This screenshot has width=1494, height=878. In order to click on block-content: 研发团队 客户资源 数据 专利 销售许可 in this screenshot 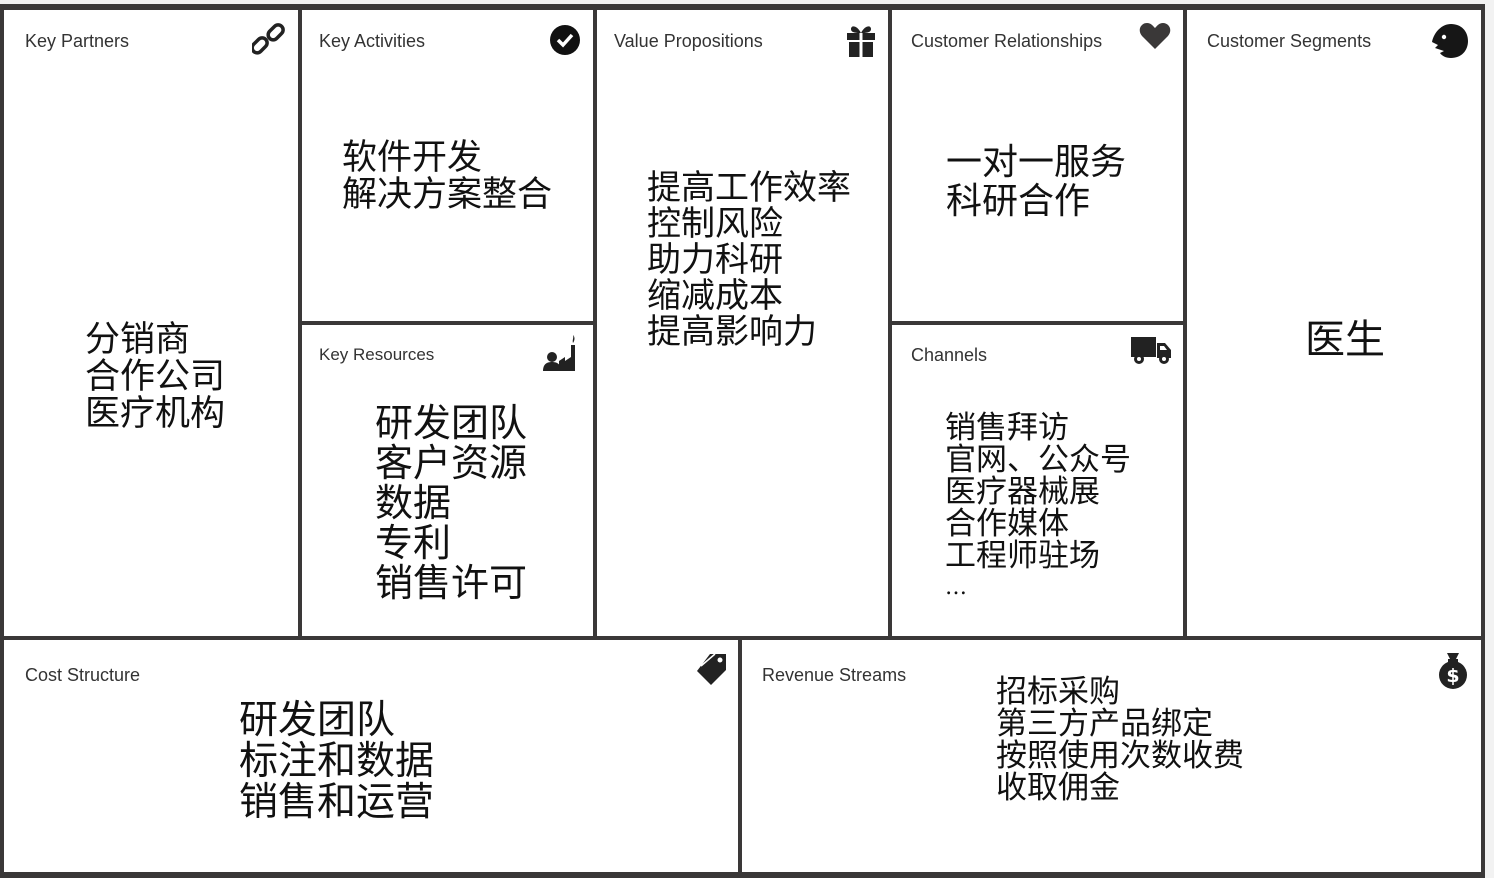, I will do `click(451, 503)`.